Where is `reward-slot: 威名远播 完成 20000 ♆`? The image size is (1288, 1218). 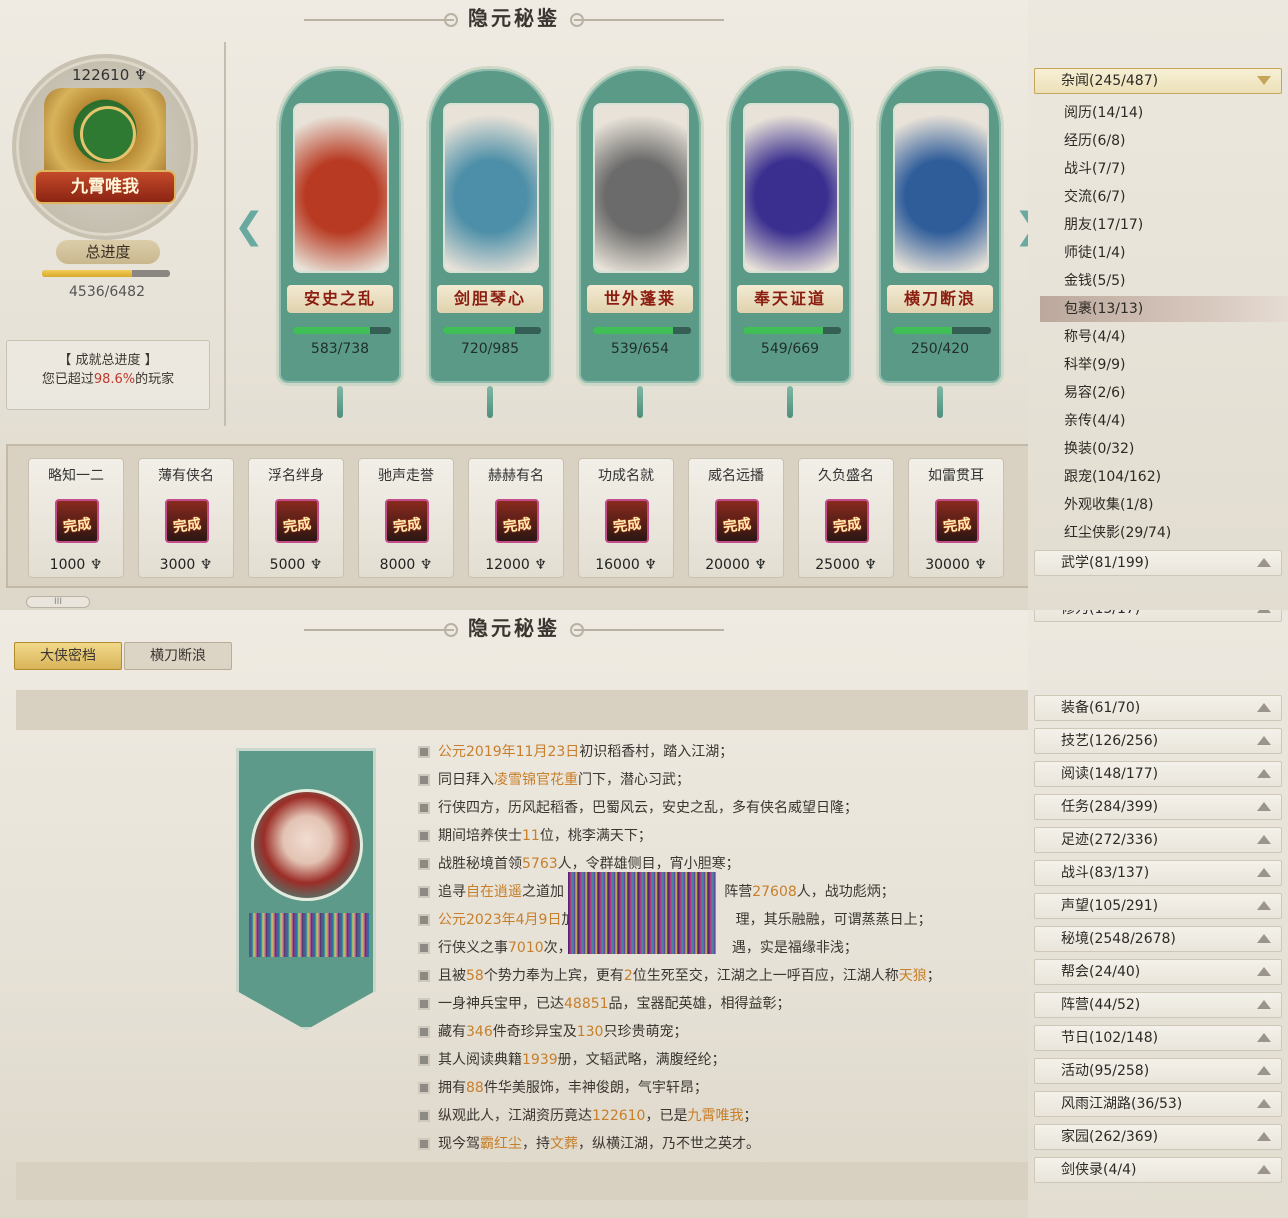
reward-slot: 威名远播 完成 20000 ♆ is located at coordinates (736, 518).